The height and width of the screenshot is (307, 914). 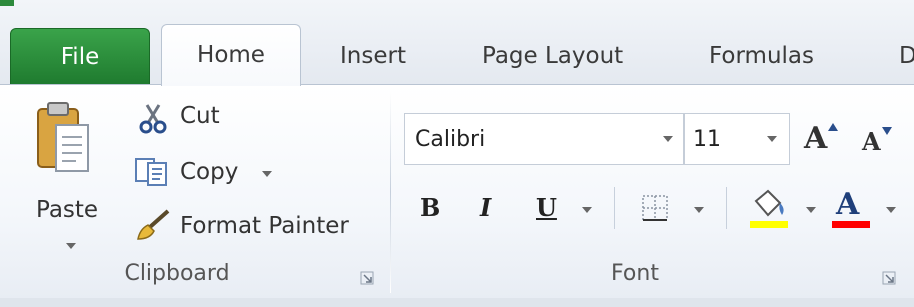 What do you see at coordinates (851, 224) in the screenshot?
I see `font-color-swatch` at bounding box center [851, 224].